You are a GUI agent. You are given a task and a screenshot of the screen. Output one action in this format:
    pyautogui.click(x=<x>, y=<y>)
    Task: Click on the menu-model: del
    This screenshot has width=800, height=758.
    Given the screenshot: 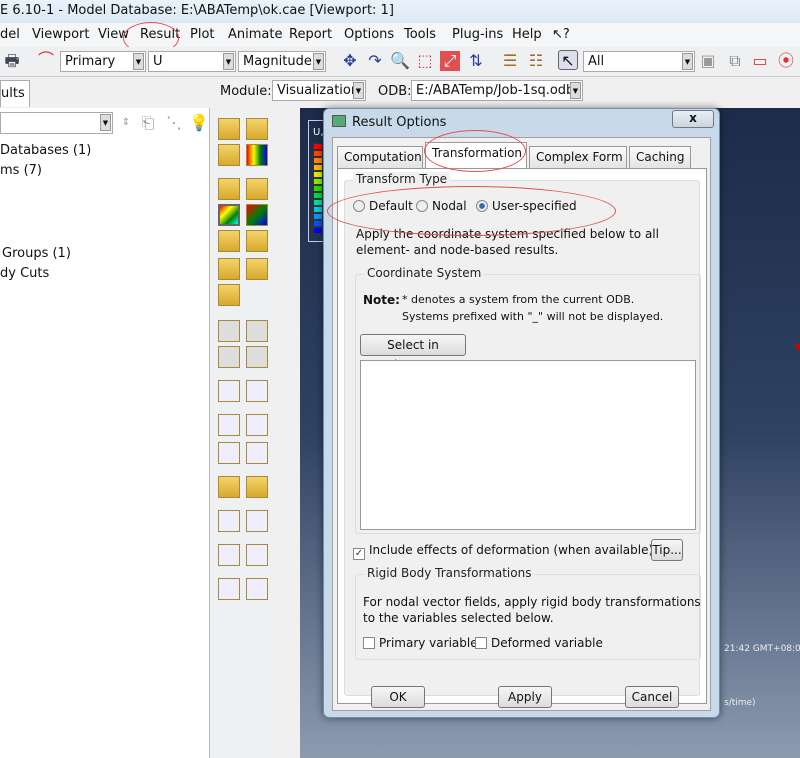 What is the action you would take?
    pyautogui.click(x=10, y=34)
    